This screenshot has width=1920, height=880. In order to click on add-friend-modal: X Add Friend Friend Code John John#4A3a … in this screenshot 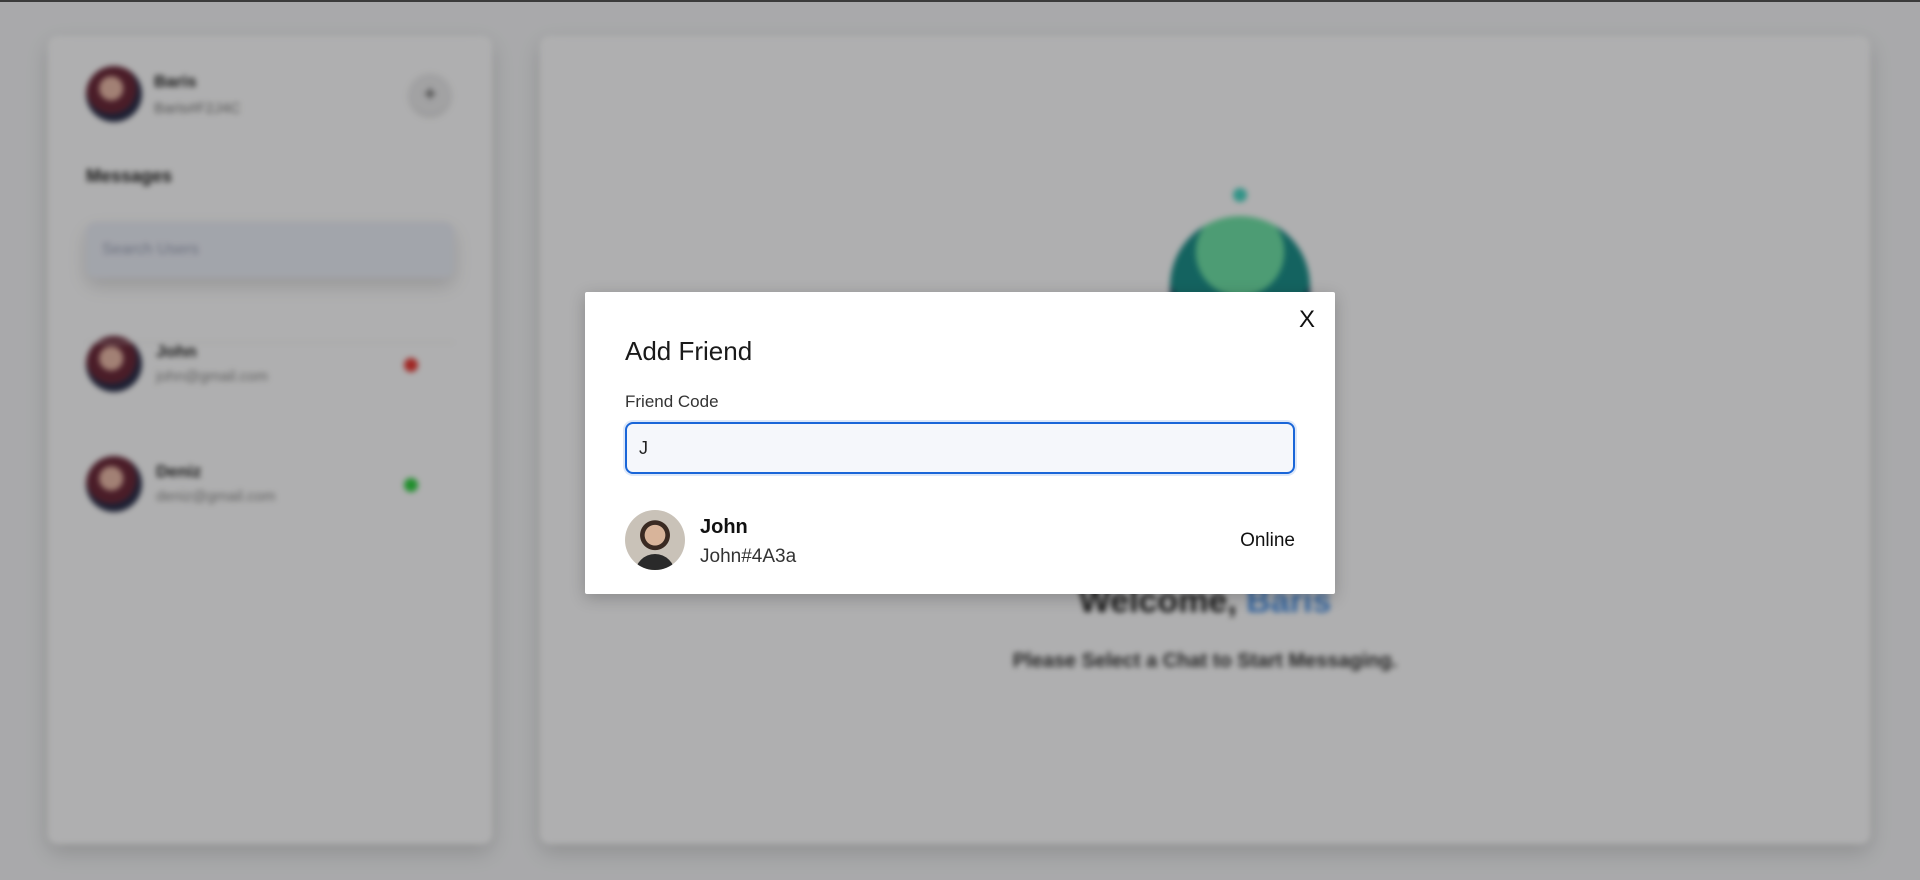, I will do `click(960, 443)`.